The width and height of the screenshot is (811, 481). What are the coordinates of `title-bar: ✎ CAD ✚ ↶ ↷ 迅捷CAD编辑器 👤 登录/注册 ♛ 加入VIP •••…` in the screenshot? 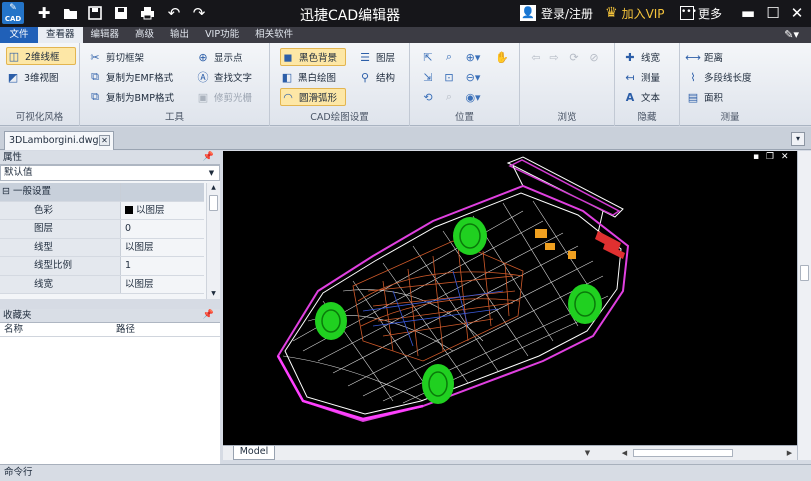 It's located at (405, 13).